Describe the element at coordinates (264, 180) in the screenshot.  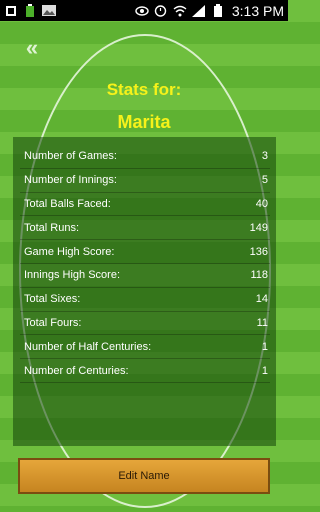
I see `stat-value: 5` at that location.